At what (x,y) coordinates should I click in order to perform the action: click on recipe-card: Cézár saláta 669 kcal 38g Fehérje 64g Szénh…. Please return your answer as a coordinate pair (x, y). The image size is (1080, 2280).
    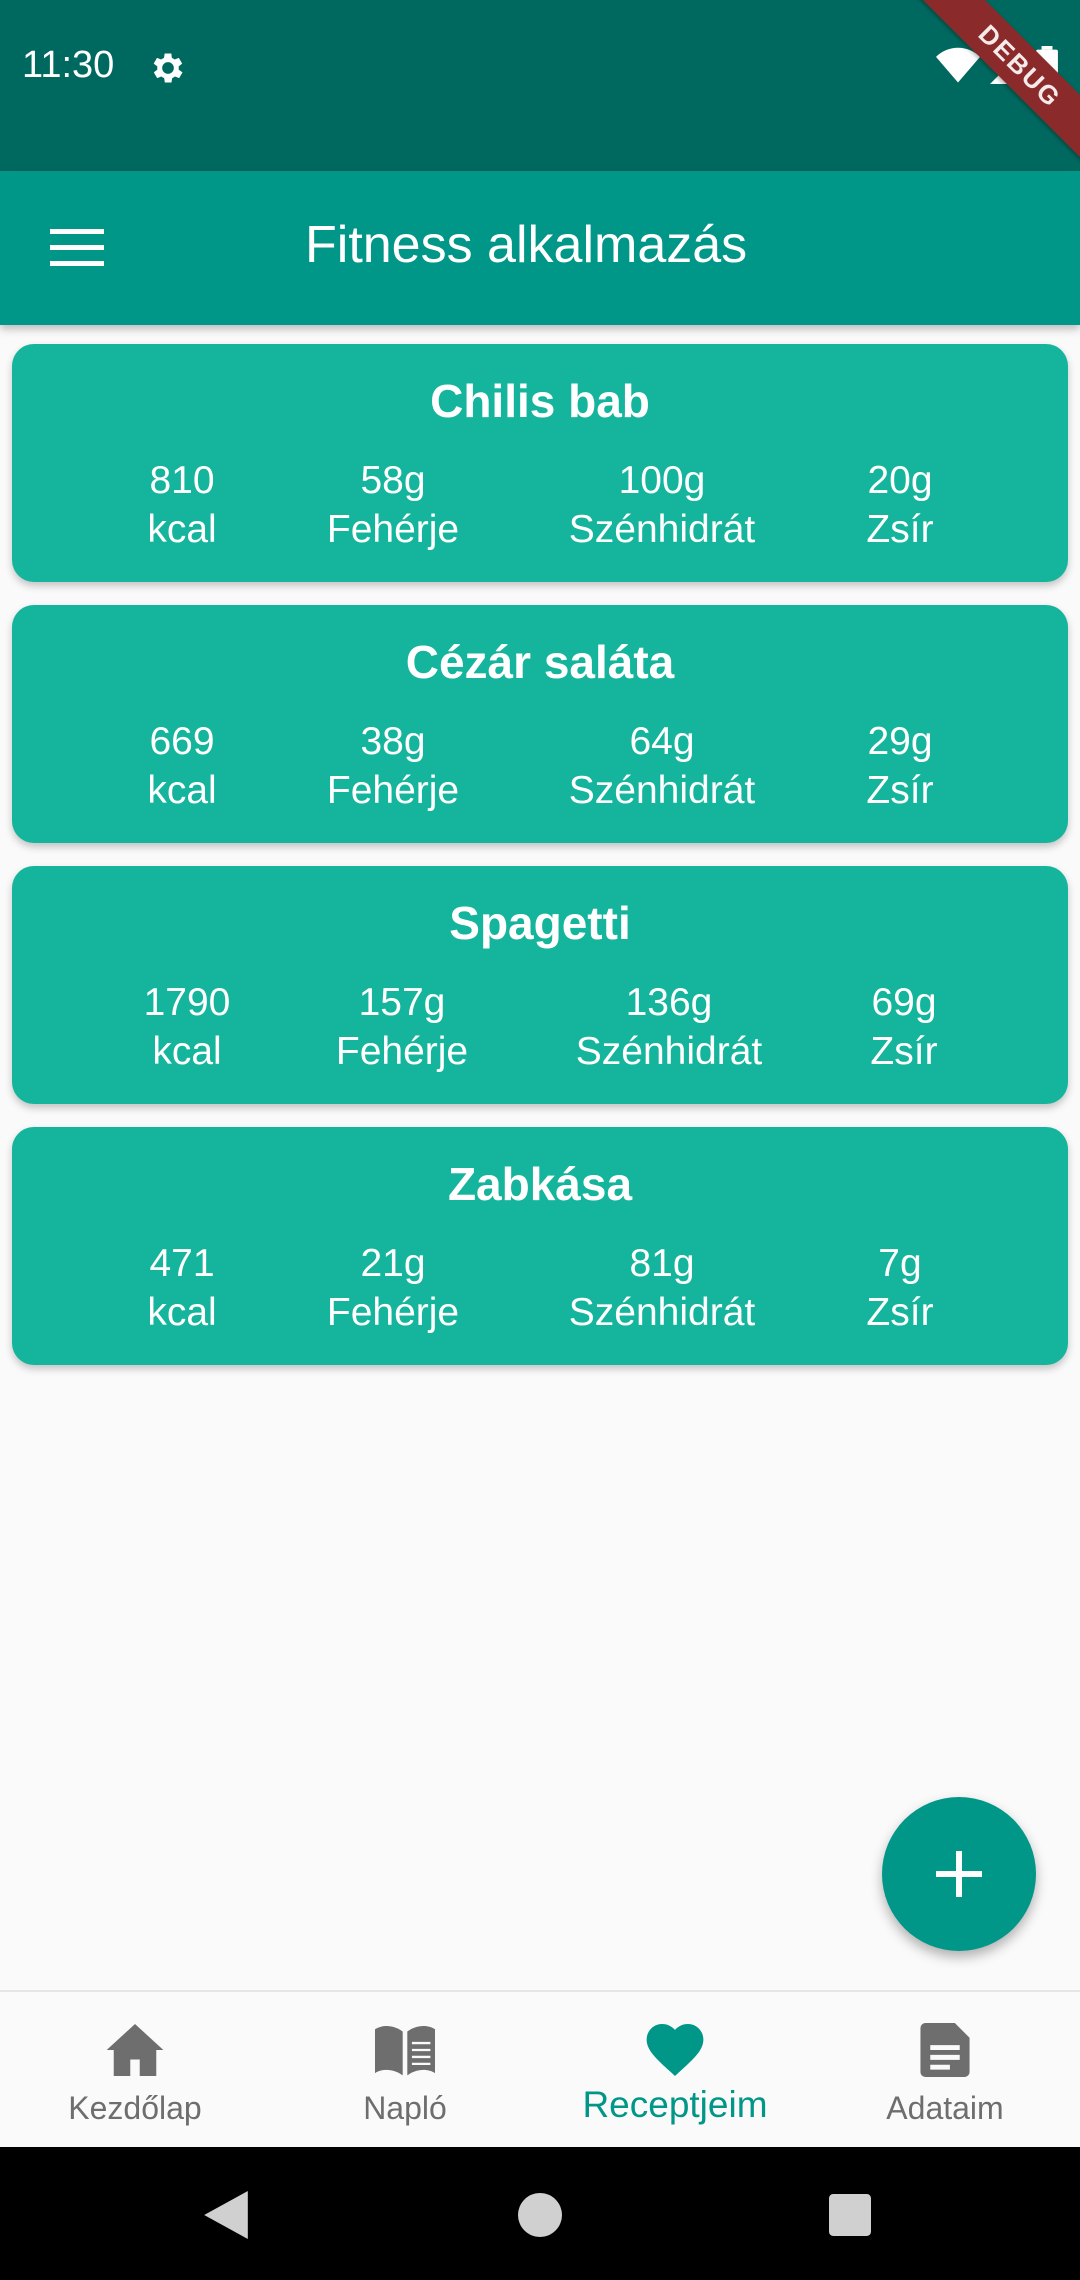
    Looking at the image, I should click on (540, 724).